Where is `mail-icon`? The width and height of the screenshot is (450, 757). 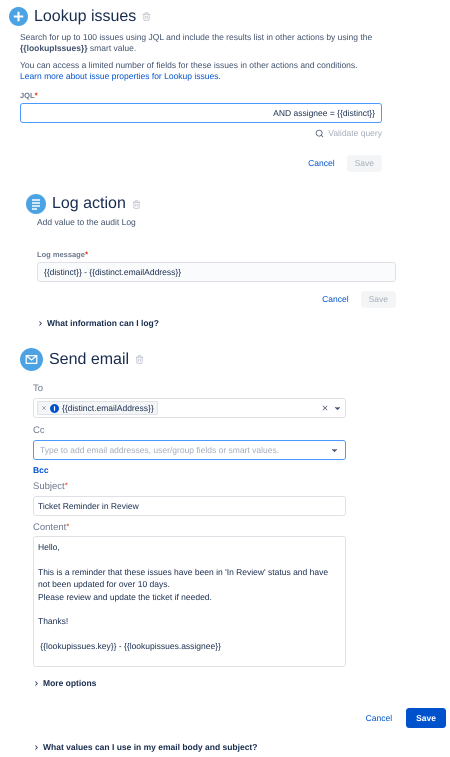
mail-icon is located at coordinates (31, 359).